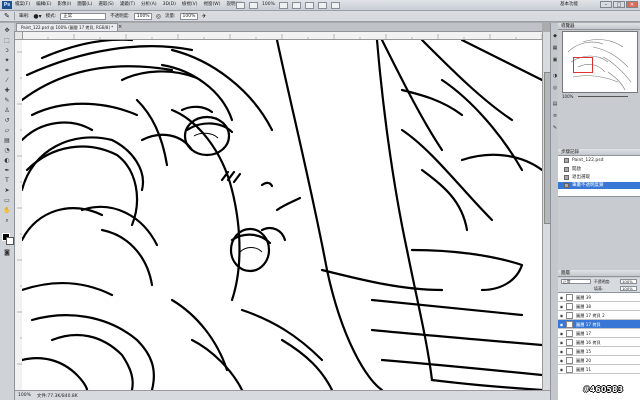 Image resolution: width=640 pixels, height=400 pixels. What do you see at coordinates (22, 5) in the screenshot?
I see `menu-file: 檔案(F)` at bounding box center [22, 5].